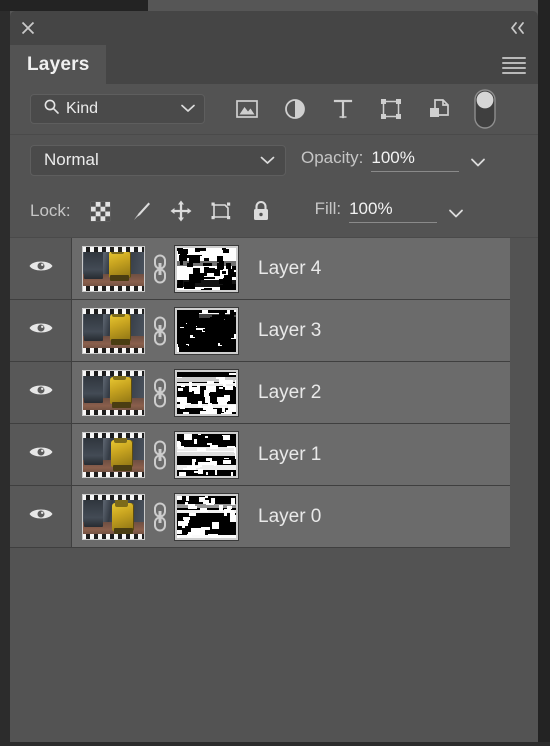  I want to click on panel-titlebar, so click(274, 28).